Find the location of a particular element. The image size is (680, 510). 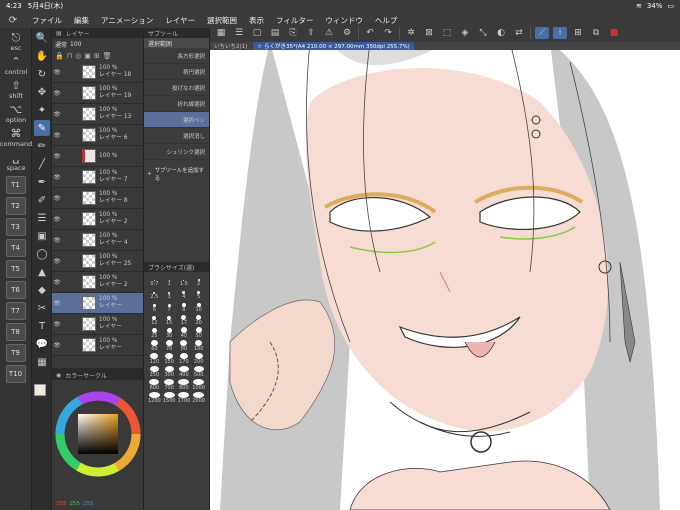

layer-row: 👁 100 % レイヤー 4 is located at coordinates (97, 240).